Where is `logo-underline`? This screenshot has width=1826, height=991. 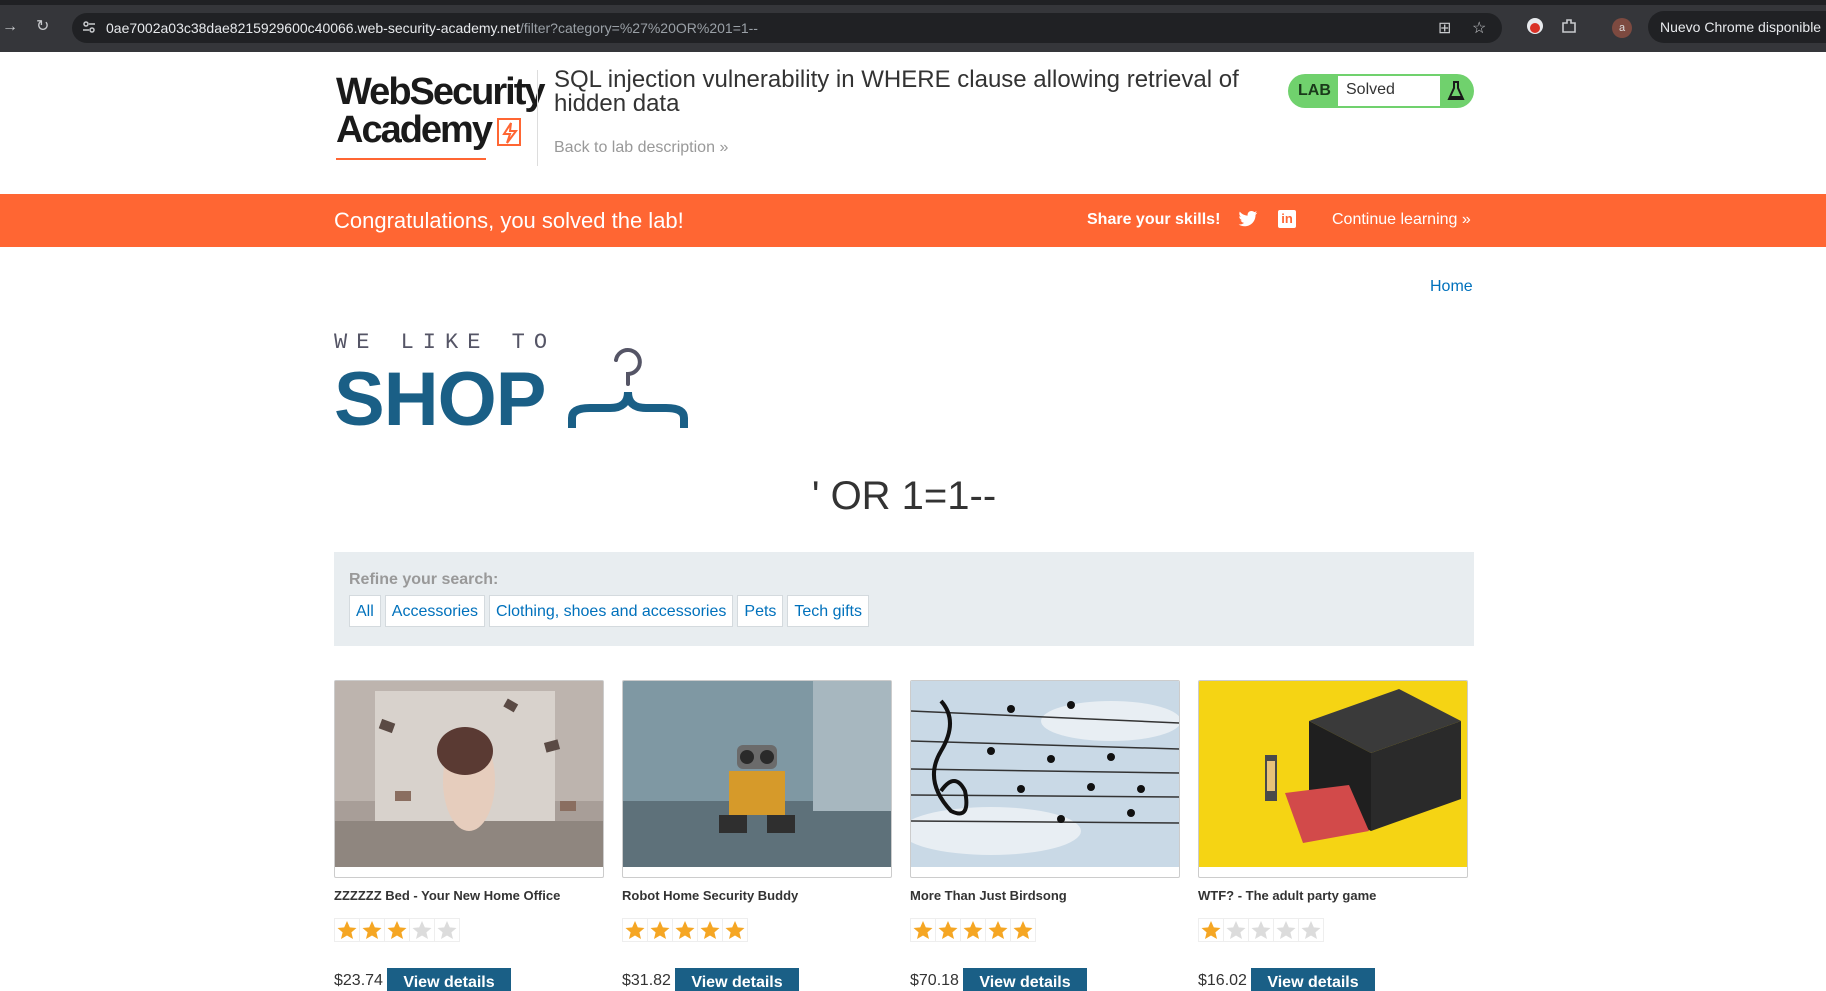
logo-underline is located at coordinates (411, 159).